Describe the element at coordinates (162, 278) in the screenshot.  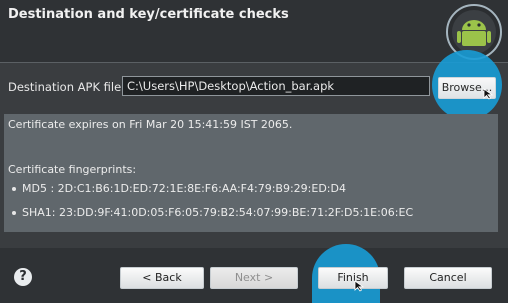
I see `back-button: < Back` at that location.